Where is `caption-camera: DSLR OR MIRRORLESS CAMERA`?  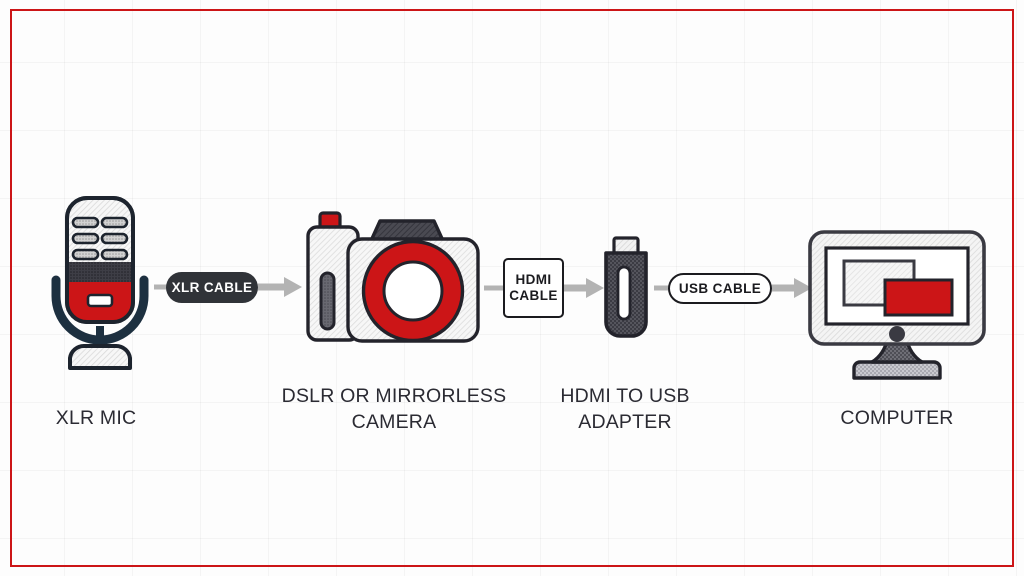 caption-camera: DSLR OR MIRRORLESS CAMERA is located at coordinates (394, 409).